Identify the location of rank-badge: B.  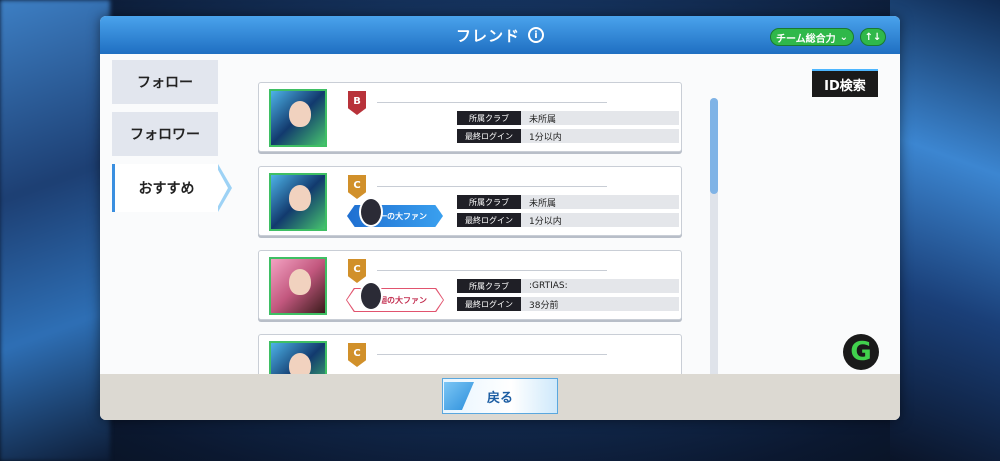
(357, 103).